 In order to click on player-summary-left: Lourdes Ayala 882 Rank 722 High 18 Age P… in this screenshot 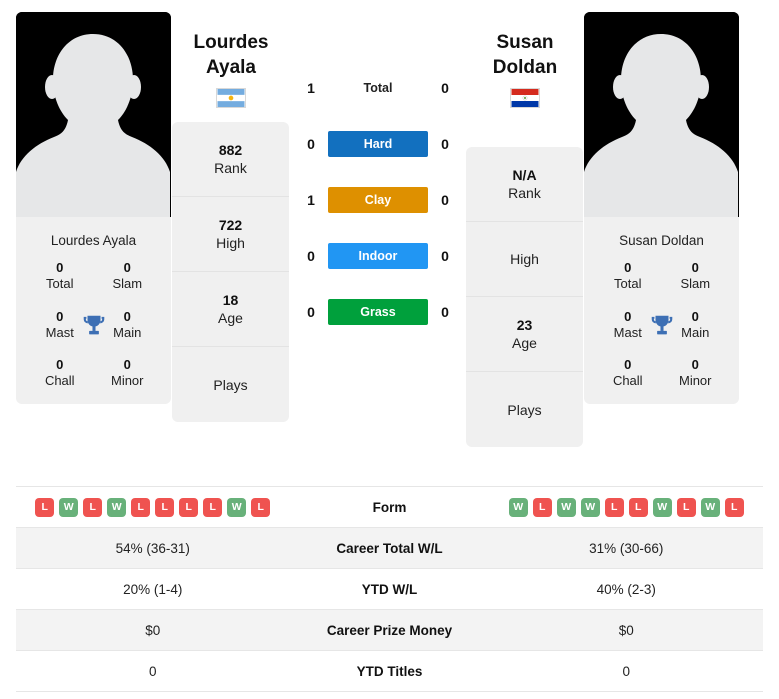, I will do `click(231, 229)`.